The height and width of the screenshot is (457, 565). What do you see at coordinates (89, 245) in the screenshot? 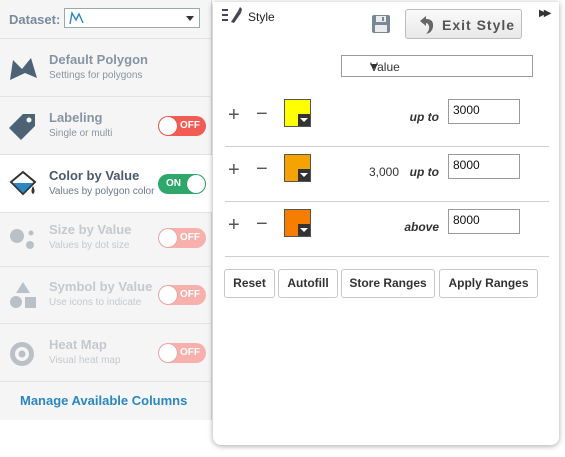
I see `layer-subtitle: Values by dot size` at bounding box center [89, 245].